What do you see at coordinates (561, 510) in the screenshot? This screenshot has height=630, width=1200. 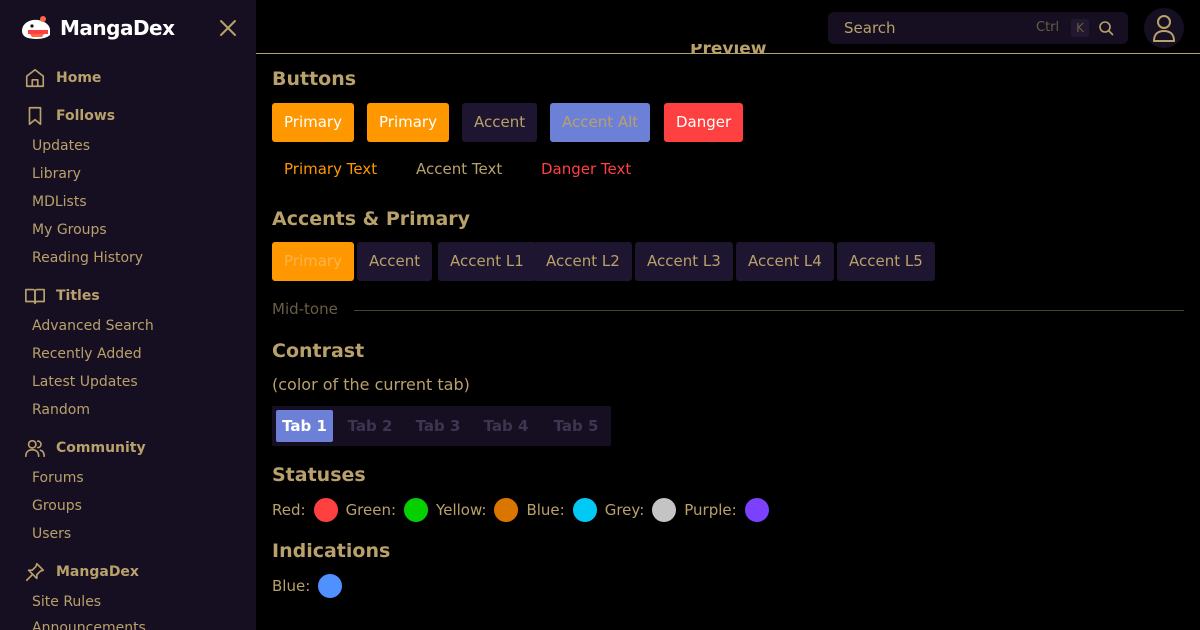 I see `status-blue: Blue:` at bounding box center [561, 510].